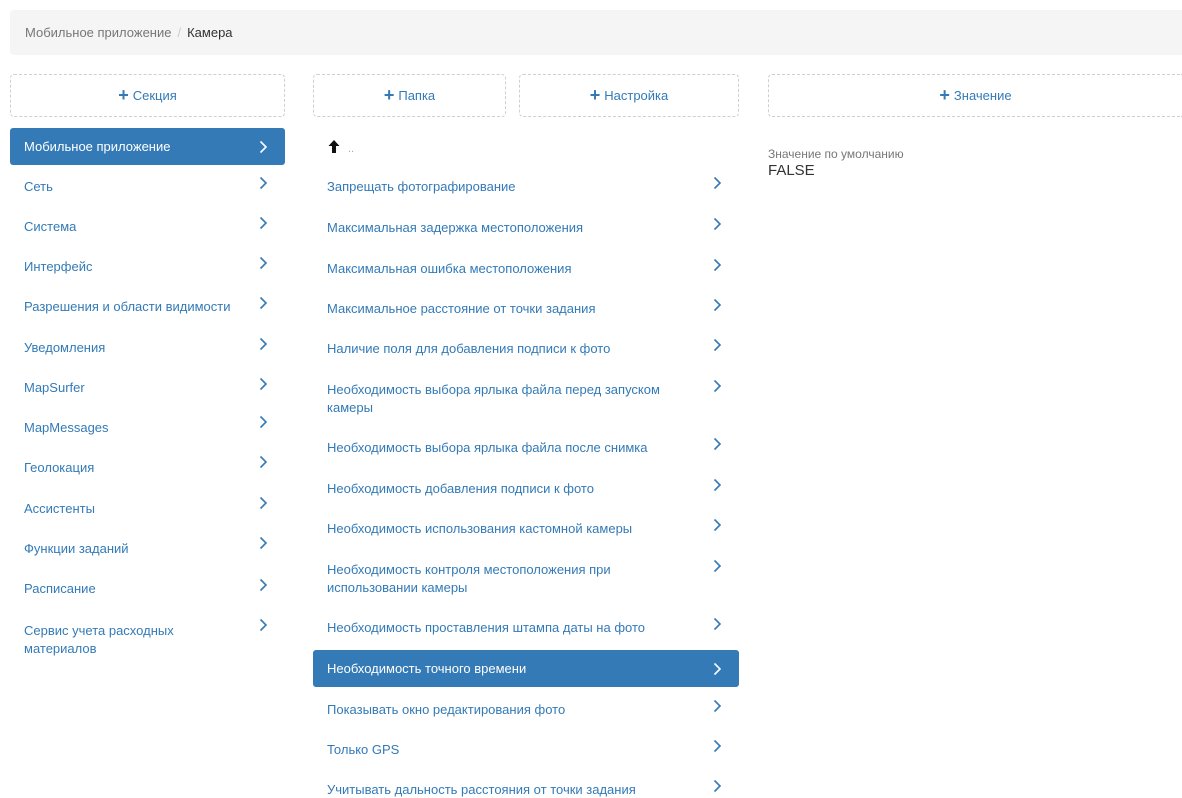 The image size is (1182, 798). Describe the element at coordinates (147, 388) in the screenshot. I see `section-item: MapSurfer` at that location.